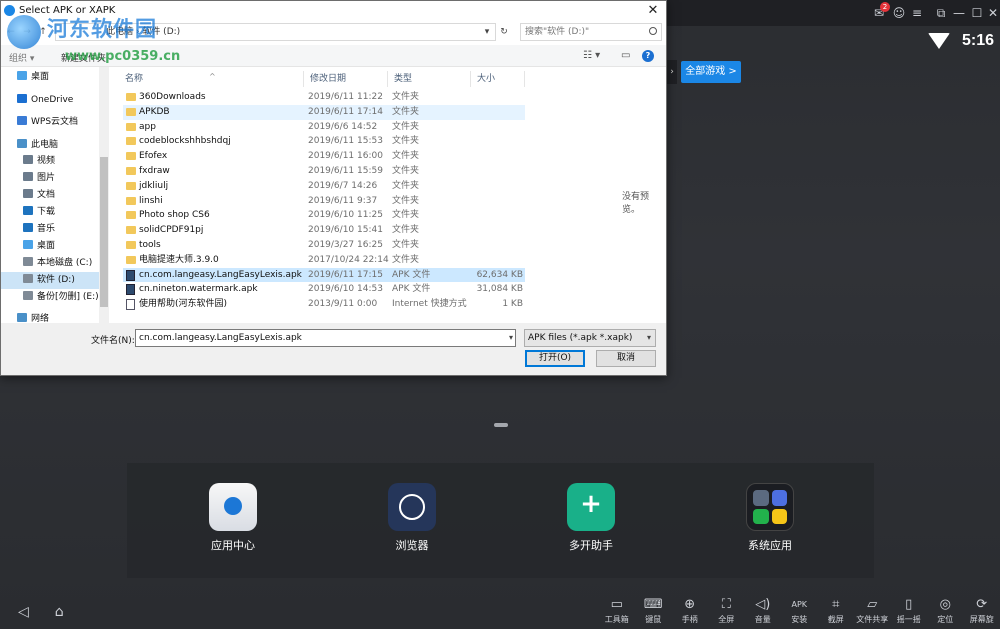 Image resolution: width=1000 pixels, height=629 pixels. Describe the element at coordinates (406, 230) in the screenshot. I see `file-type: 文件夹` at that location.